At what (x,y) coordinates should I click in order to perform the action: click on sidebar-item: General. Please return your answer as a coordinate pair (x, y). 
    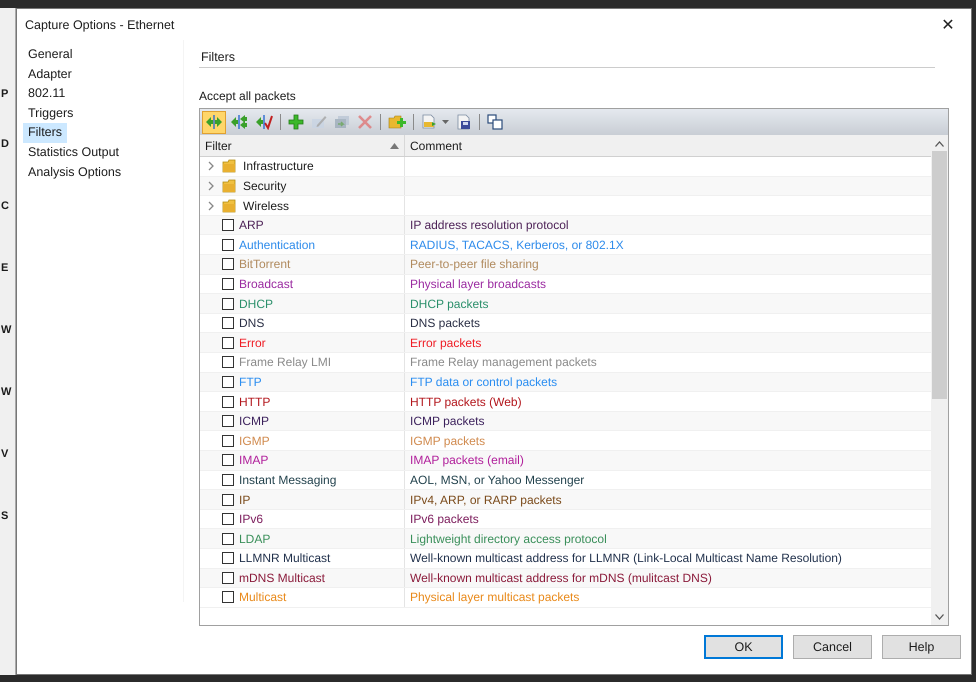
    Looking at the image, I should click on (50, 55).